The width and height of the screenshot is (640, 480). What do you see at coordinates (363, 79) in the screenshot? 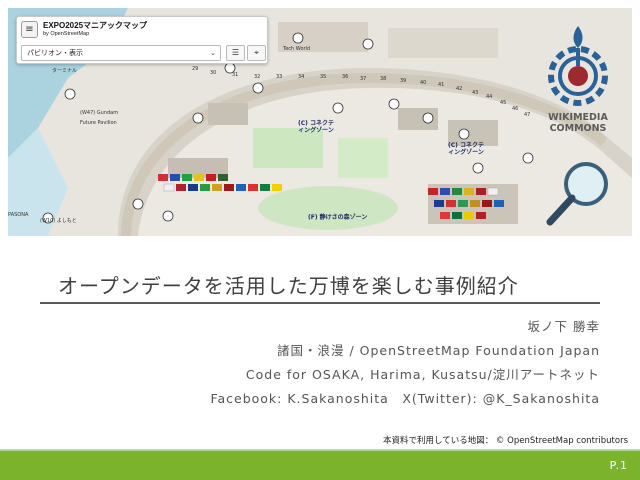
I see `ring-number: 37` at bounding box center [363, 79].